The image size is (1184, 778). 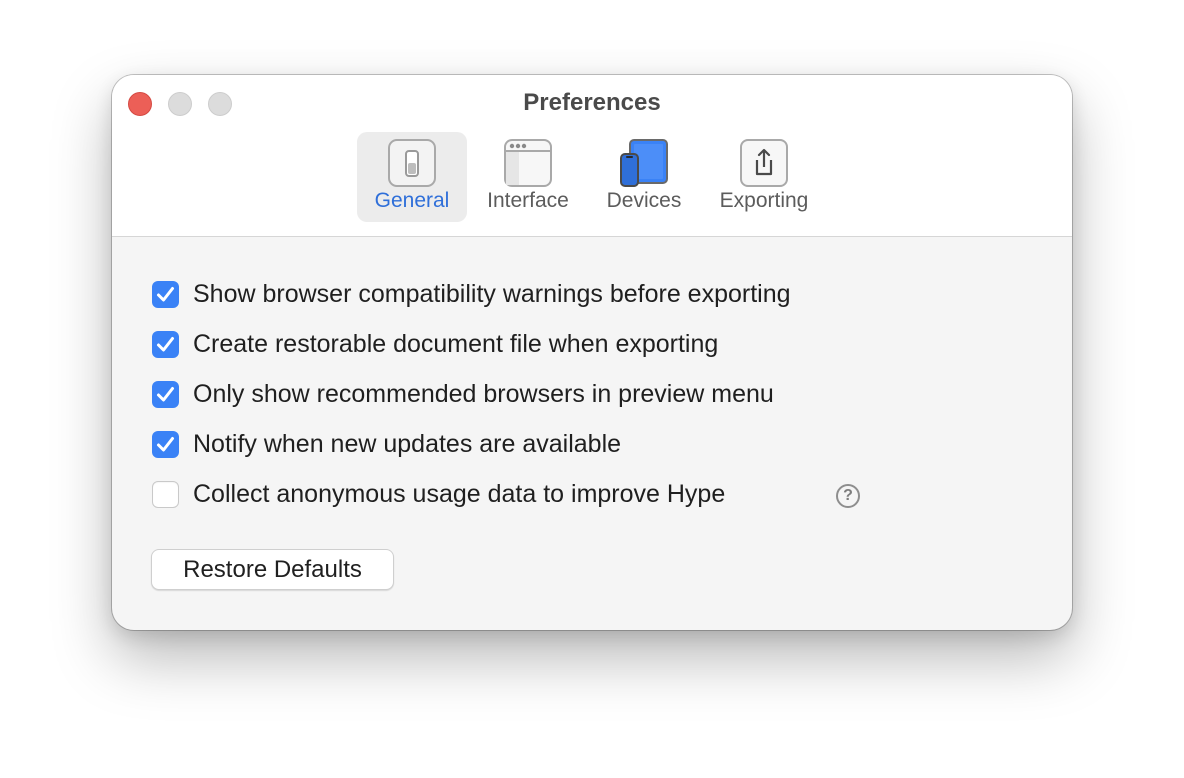 What do you see at coordinates (764, 163) in the screenshot?
I see `share-icon` at bounding box center [764, 163].